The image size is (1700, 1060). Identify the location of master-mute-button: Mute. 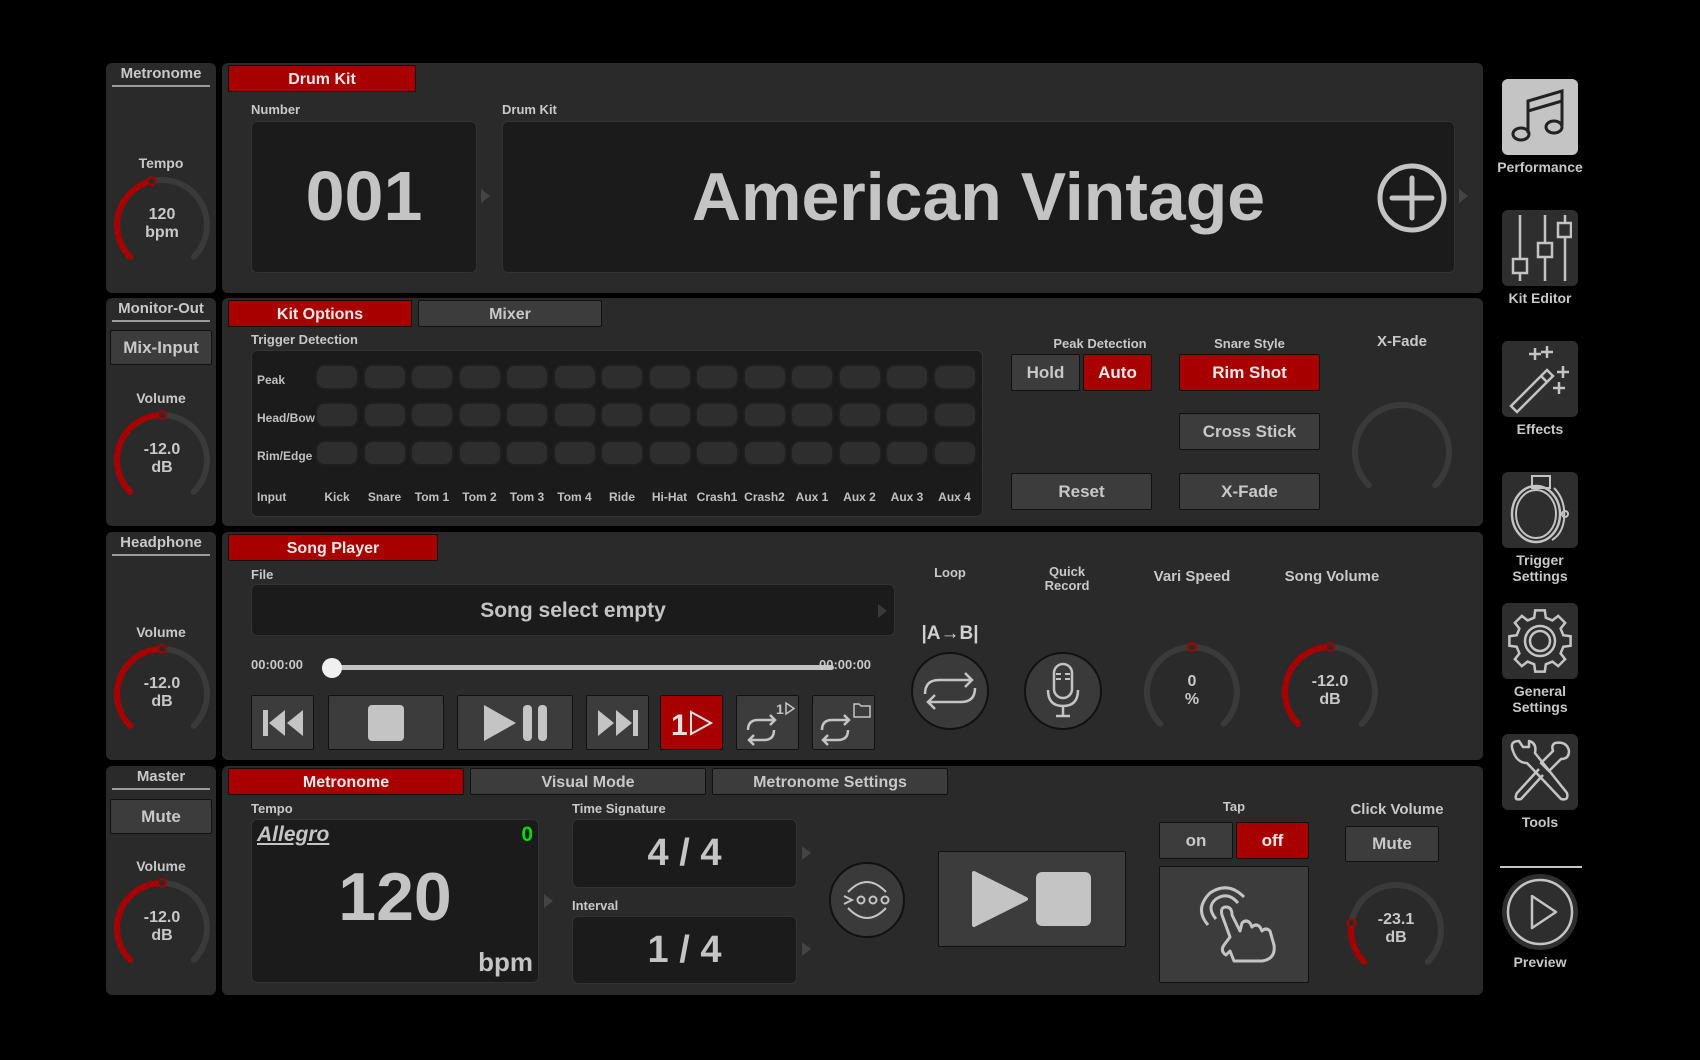
(161, 816).